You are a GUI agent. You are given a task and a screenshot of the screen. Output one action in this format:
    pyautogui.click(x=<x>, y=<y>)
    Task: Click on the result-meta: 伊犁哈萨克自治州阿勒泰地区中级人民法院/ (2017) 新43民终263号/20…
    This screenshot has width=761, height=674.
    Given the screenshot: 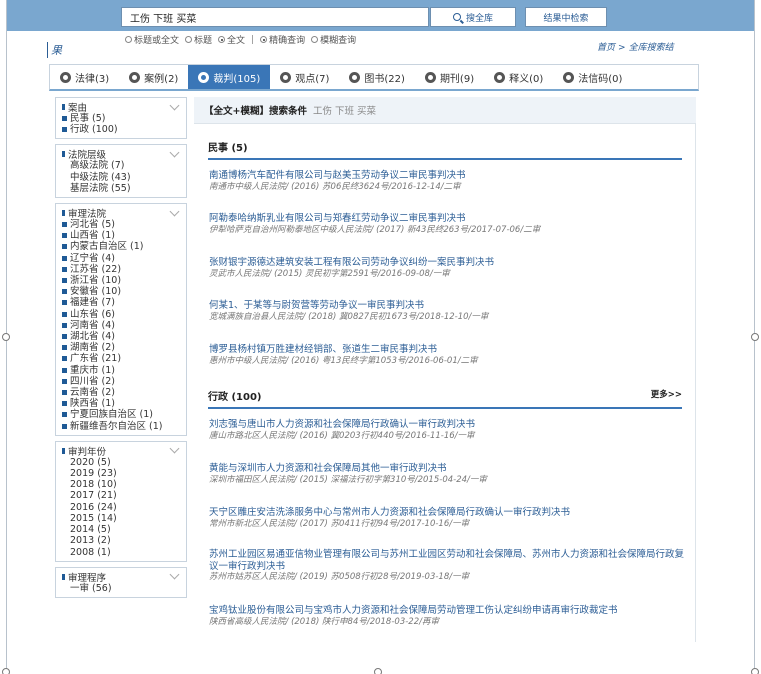 What is the action you would take?
    pyautogui.click(x=375, y=229)
    